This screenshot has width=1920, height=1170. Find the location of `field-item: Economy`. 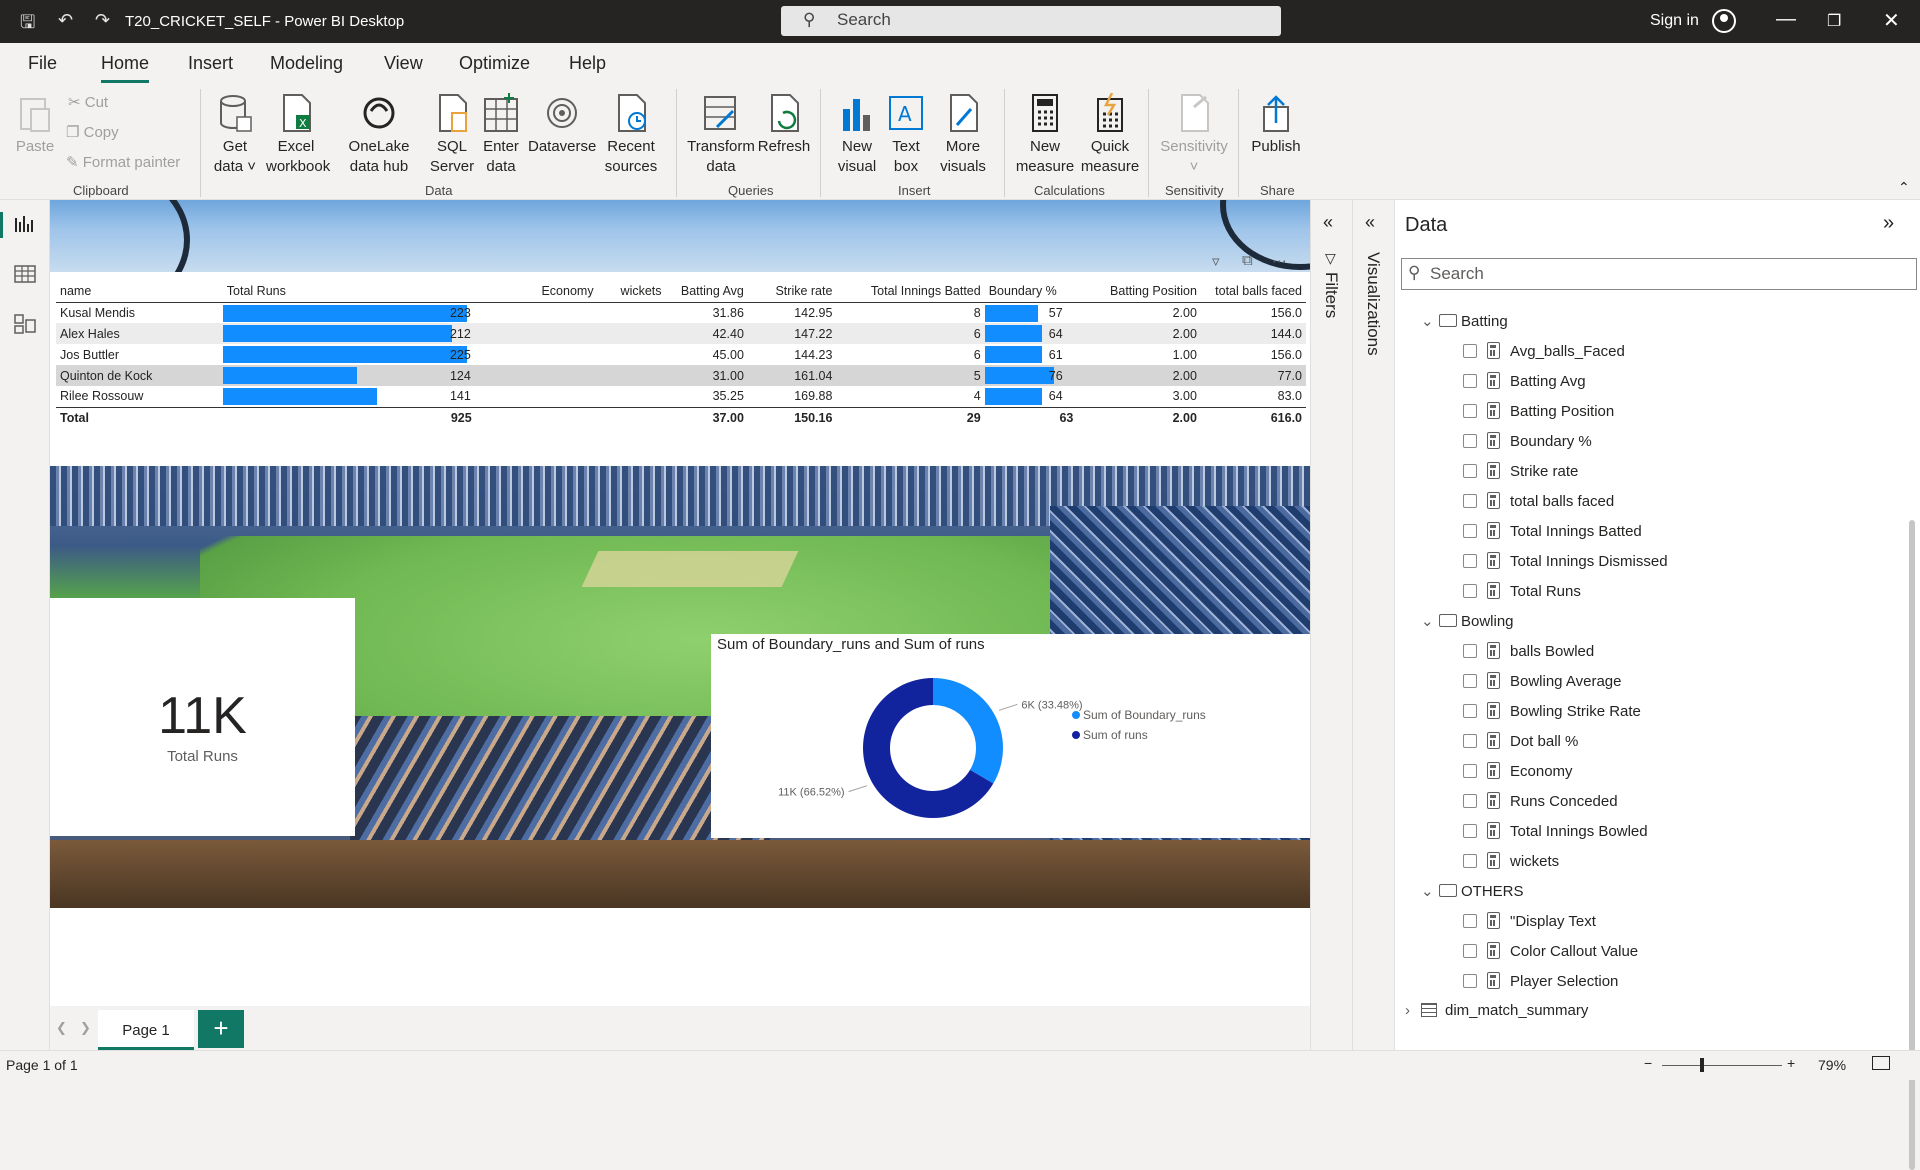

field-item: Economy is located at coordinates (1518, 771).